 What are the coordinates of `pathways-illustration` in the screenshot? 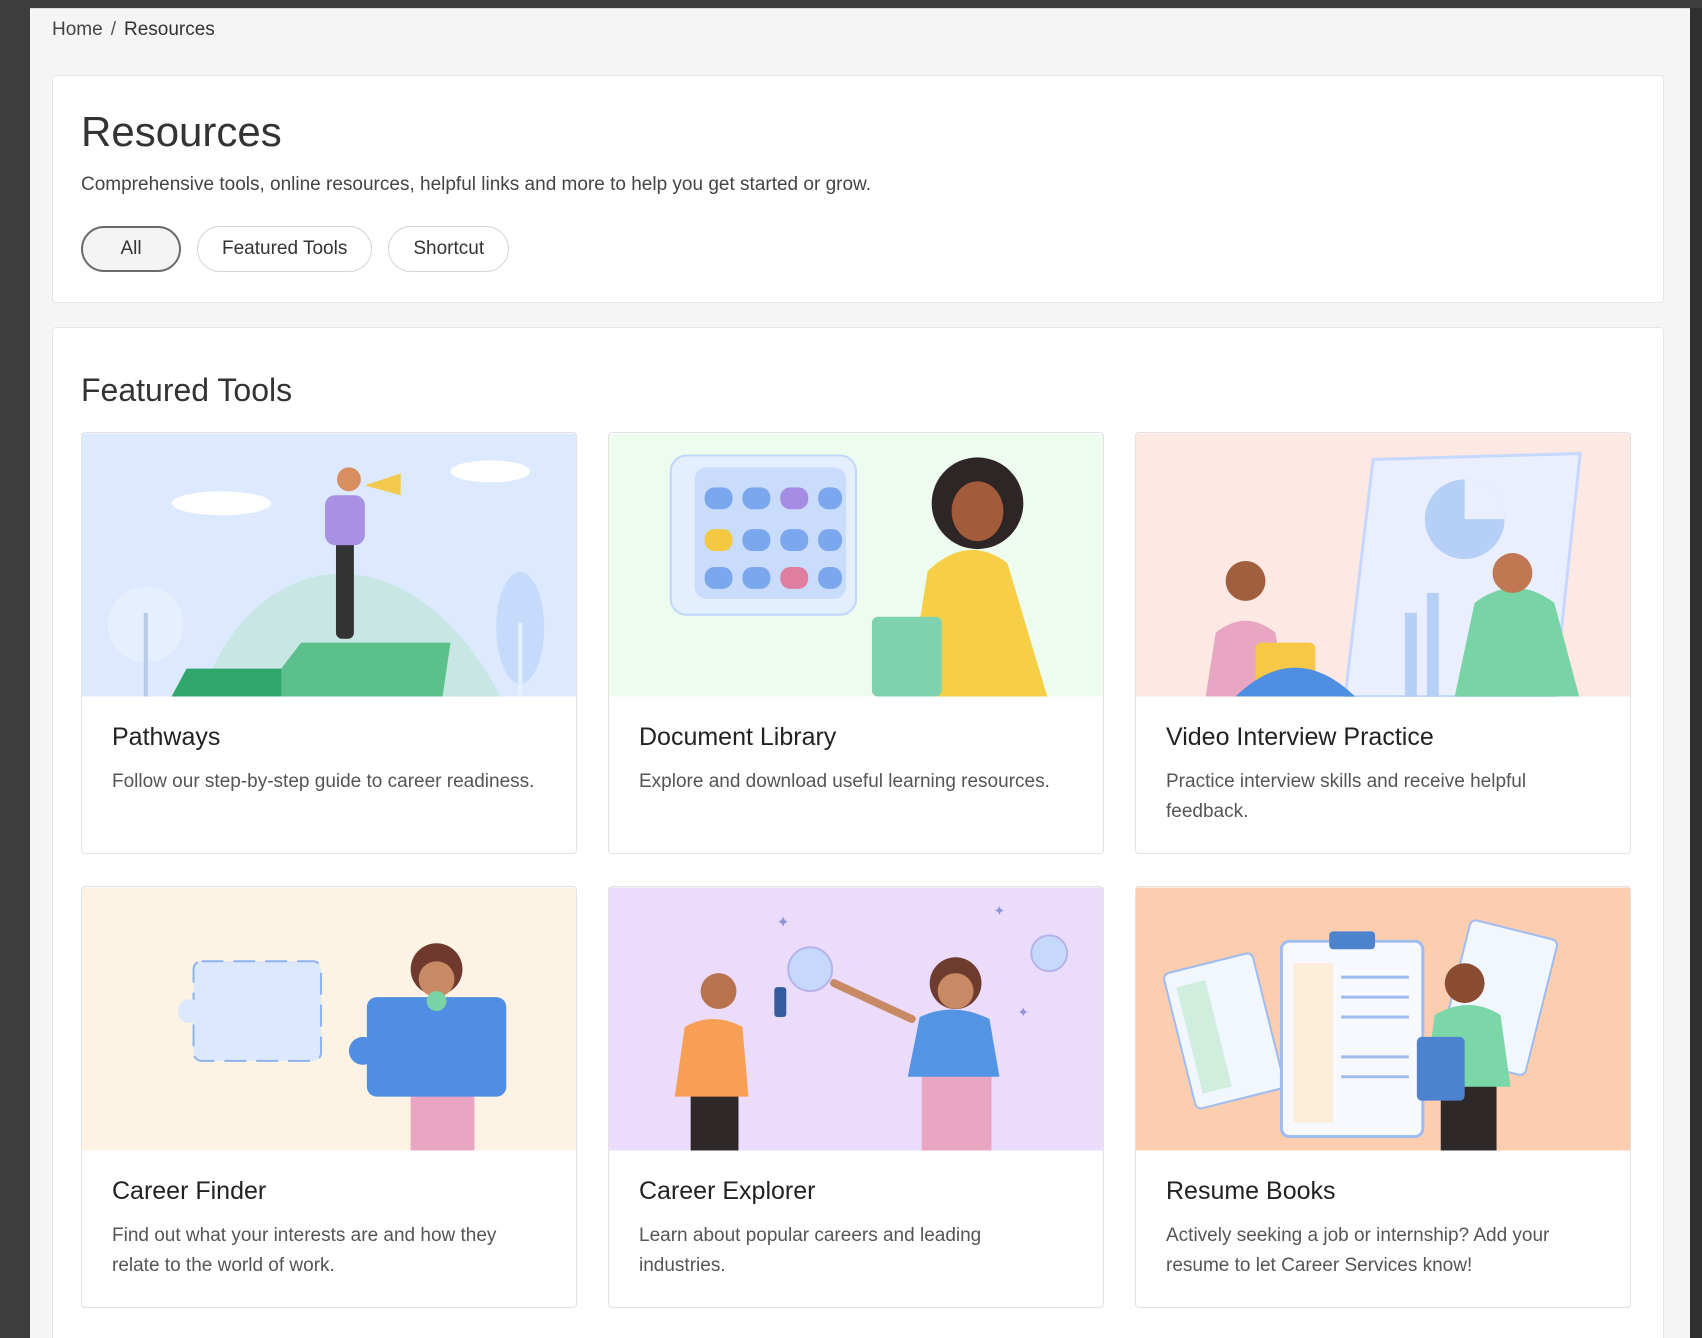 It's located at (329, 565).